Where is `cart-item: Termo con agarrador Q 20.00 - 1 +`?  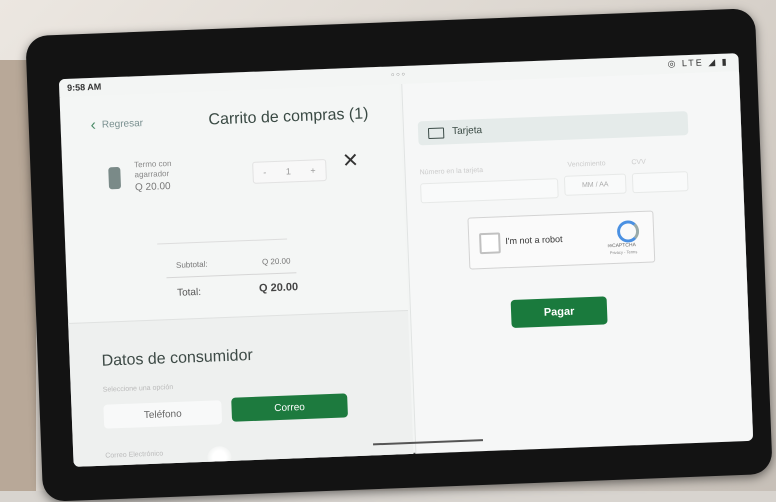 cart-item: Termo con agarrador Q 20.00 - 1 + is located at coordinates (220, 174).